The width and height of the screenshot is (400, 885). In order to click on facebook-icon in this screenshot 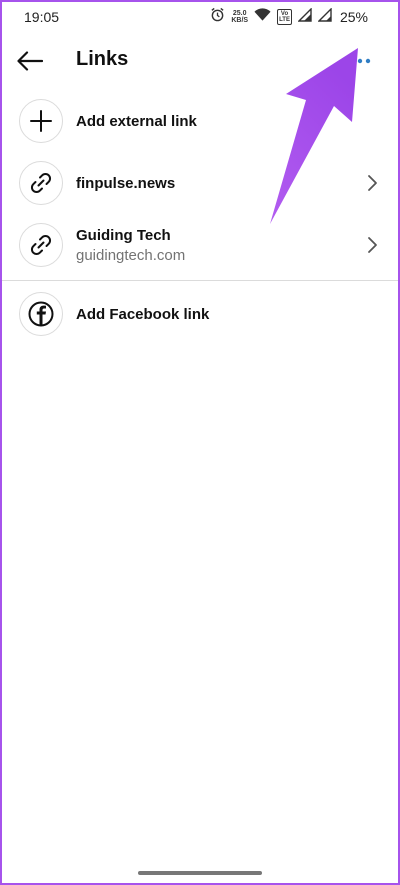, I will do `click(41, 314)`.